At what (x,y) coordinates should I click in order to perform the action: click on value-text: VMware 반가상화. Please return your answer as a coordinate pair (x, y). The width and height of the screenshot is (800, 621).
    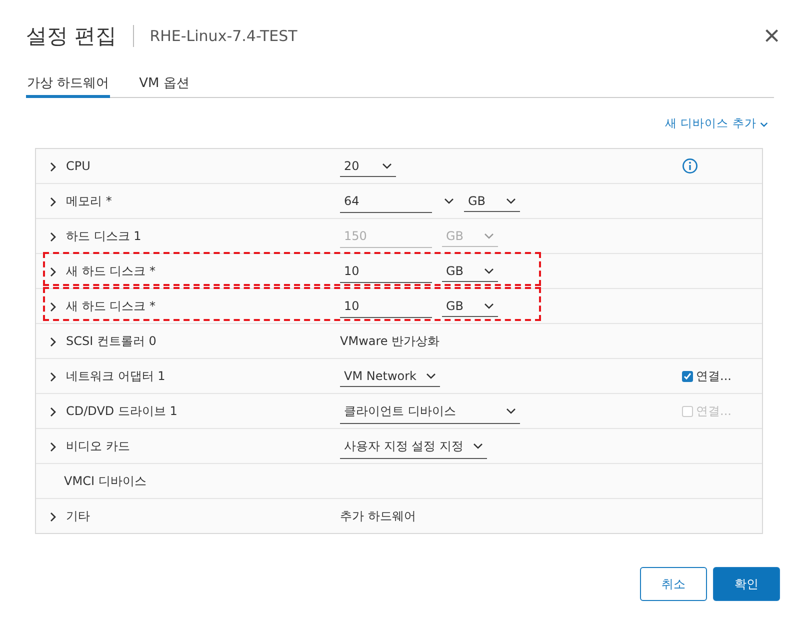
    Looking at the image, I should click on (390, 341).